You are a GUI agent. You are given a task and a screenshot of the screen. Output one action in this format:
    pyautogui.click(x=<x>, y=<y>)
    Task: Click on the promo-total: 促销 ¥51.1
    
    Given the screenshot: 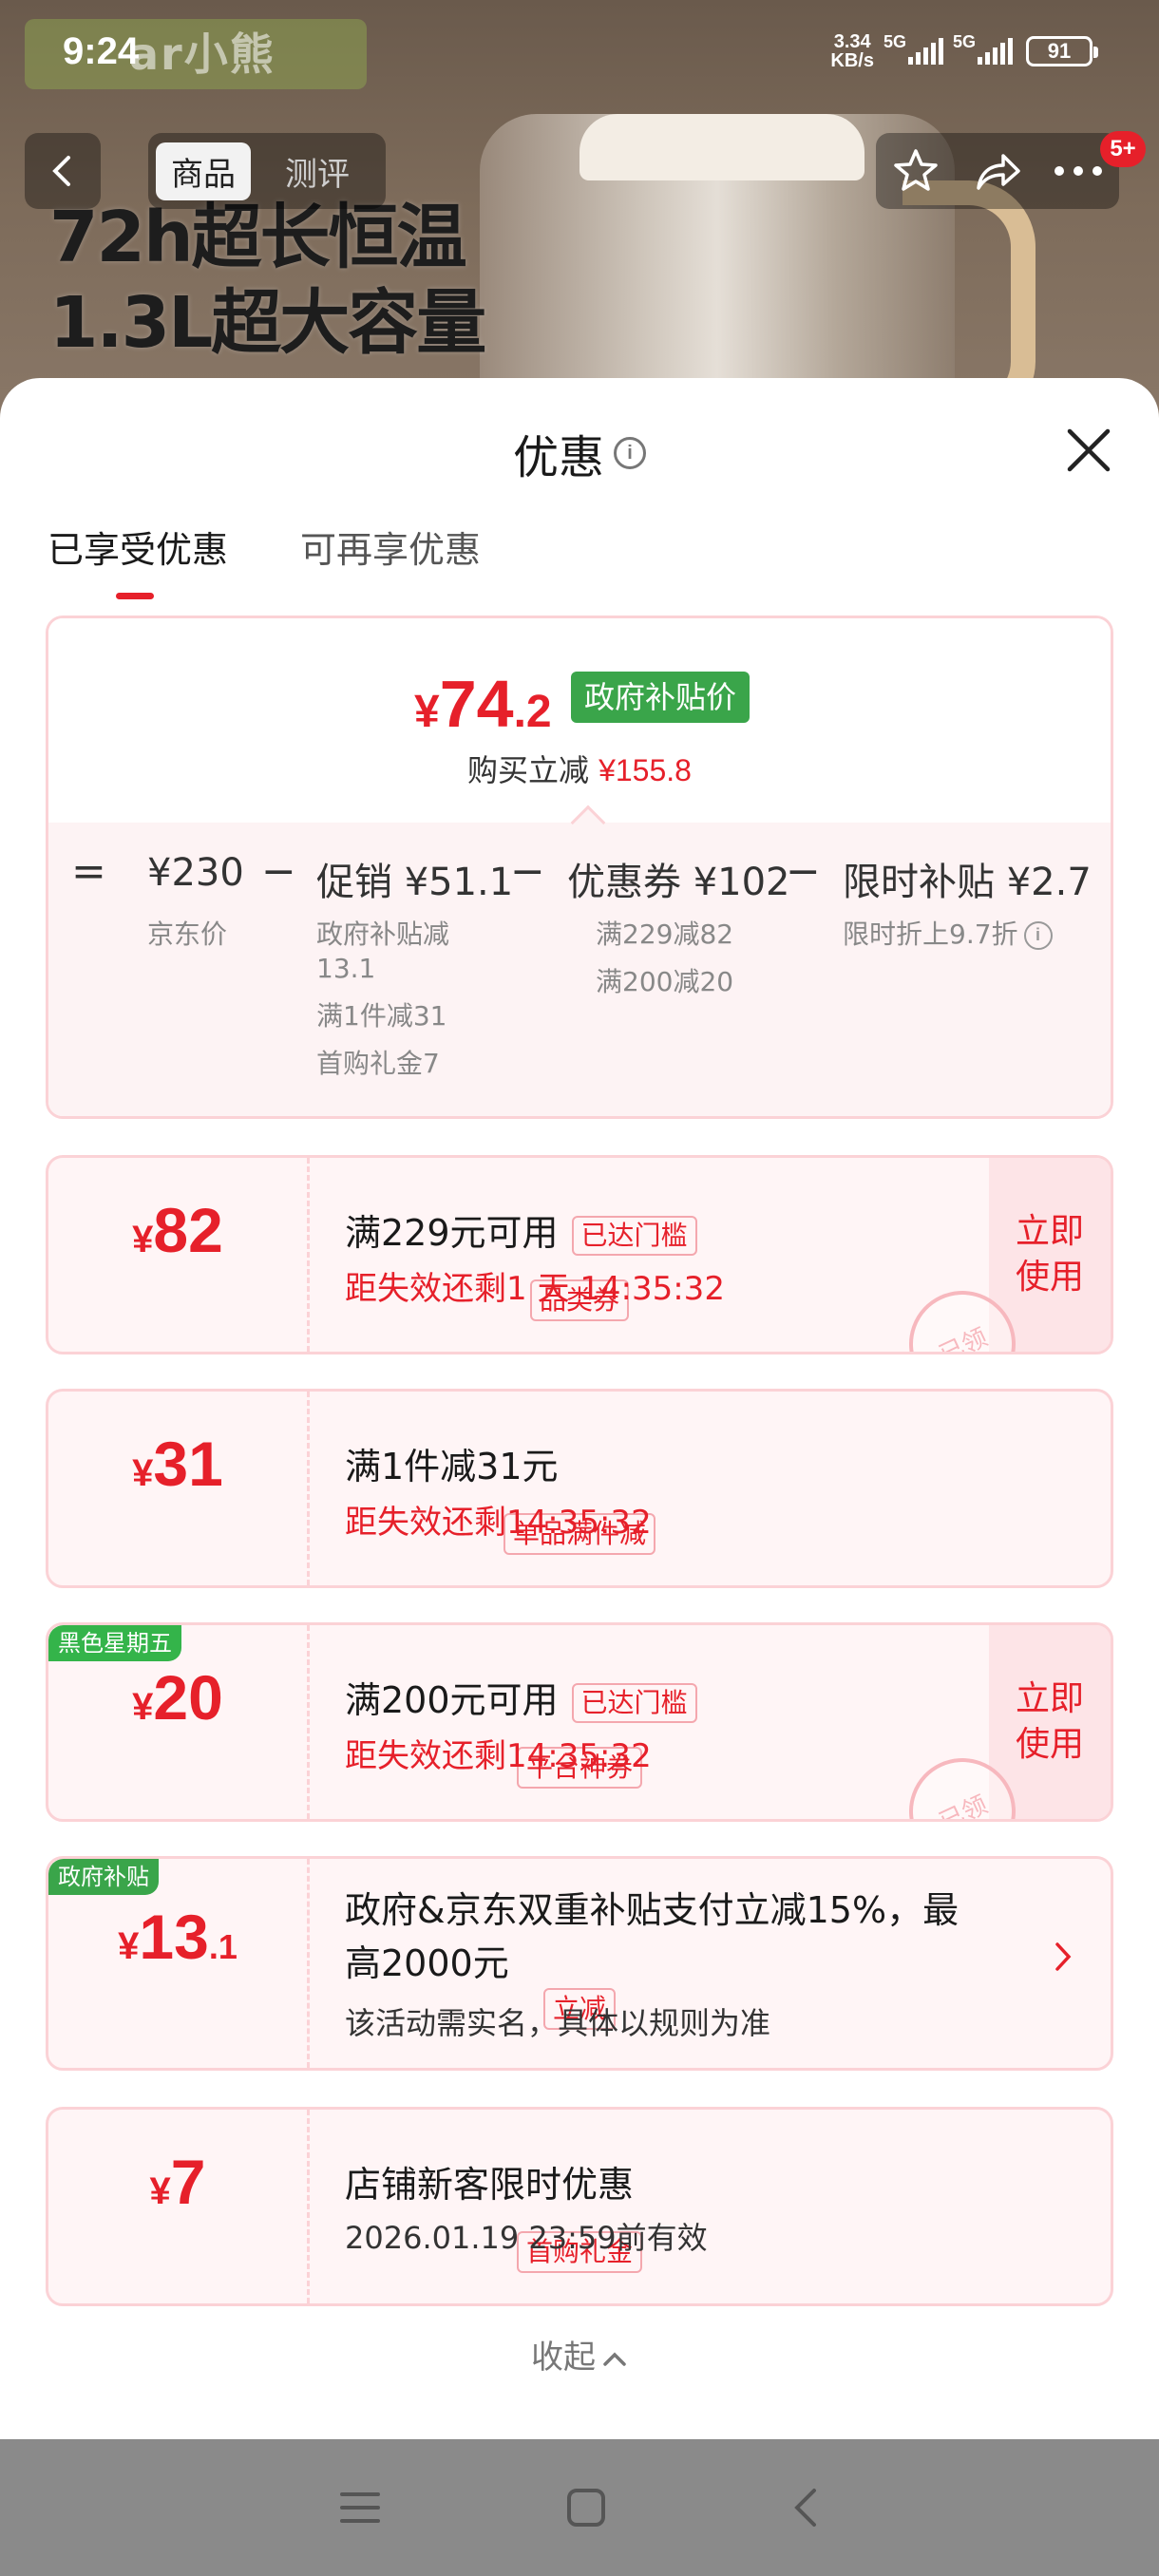 What is the action you would take?
    pyautogui.click(x=415, y=882)
    